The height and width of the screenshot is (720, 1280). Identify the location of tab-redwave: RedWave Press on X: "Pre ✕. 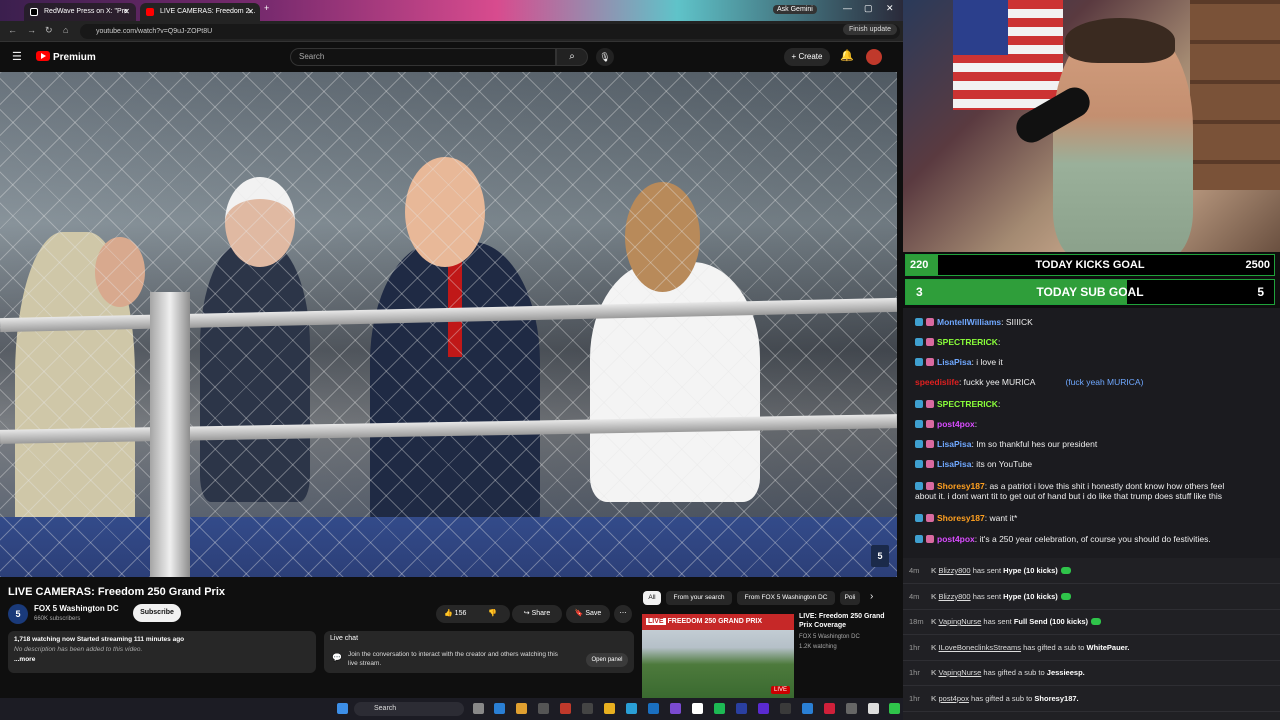
(80, 12).